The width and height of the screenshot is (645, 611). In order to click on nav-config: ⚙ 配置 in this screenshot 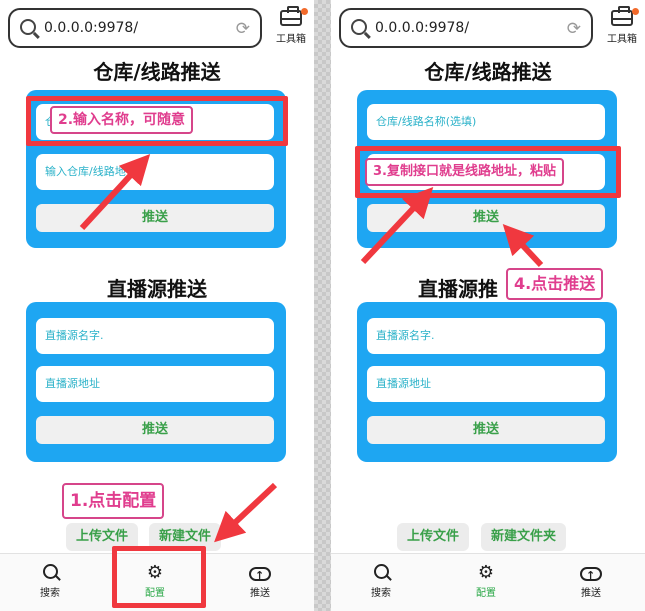, I will do `click(486, 580)`.